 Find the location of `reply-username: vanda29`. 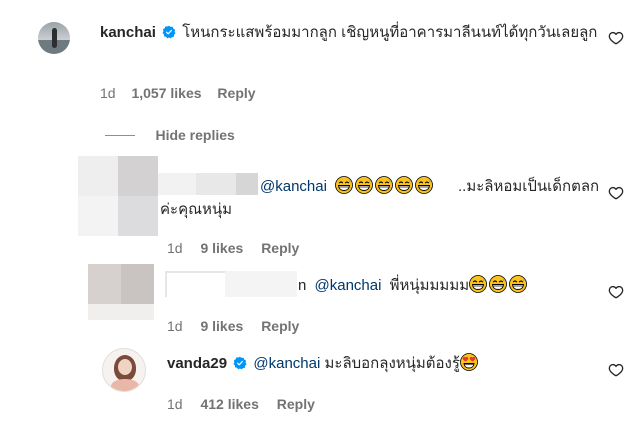

reply-username: vanda29 is located at coordinates (197, 363).